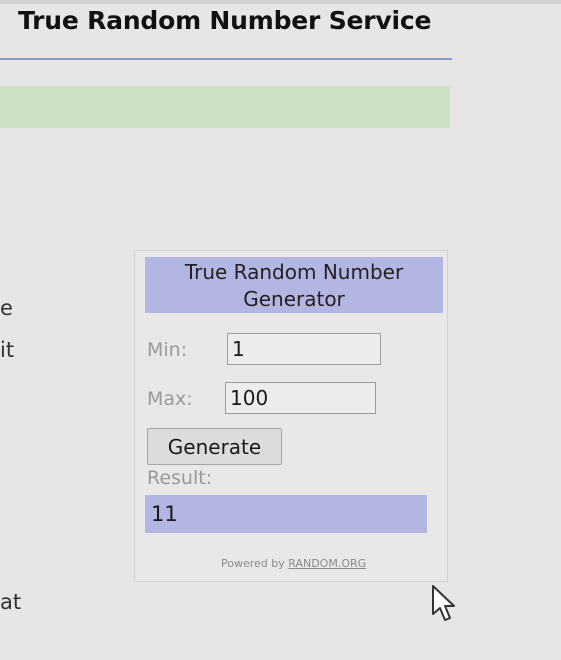 The height and width of the screenshot is (660, 561). What do you see at coordinates (225, 107) in the screenshot?
I see `notice-bar` at bounding box center [225, 107].